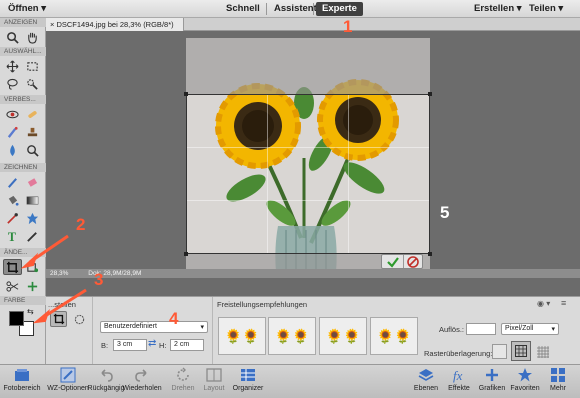 The height and width of the screenshot is (398, 580). I want to click on annotation-1: 1, so click(348, 26).